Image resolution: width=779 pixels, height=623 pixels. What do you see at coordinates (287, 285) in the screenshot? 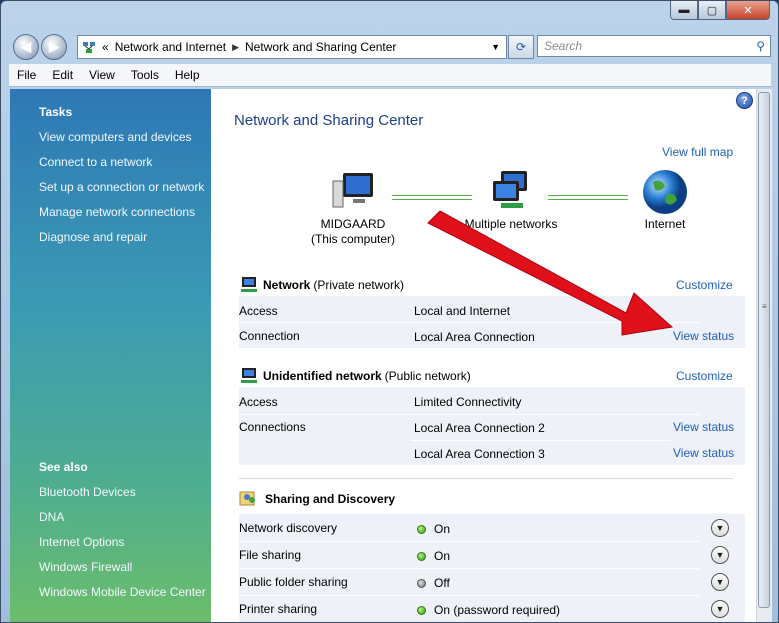
I see `network-name: Network` at bounding box center [287, 285].